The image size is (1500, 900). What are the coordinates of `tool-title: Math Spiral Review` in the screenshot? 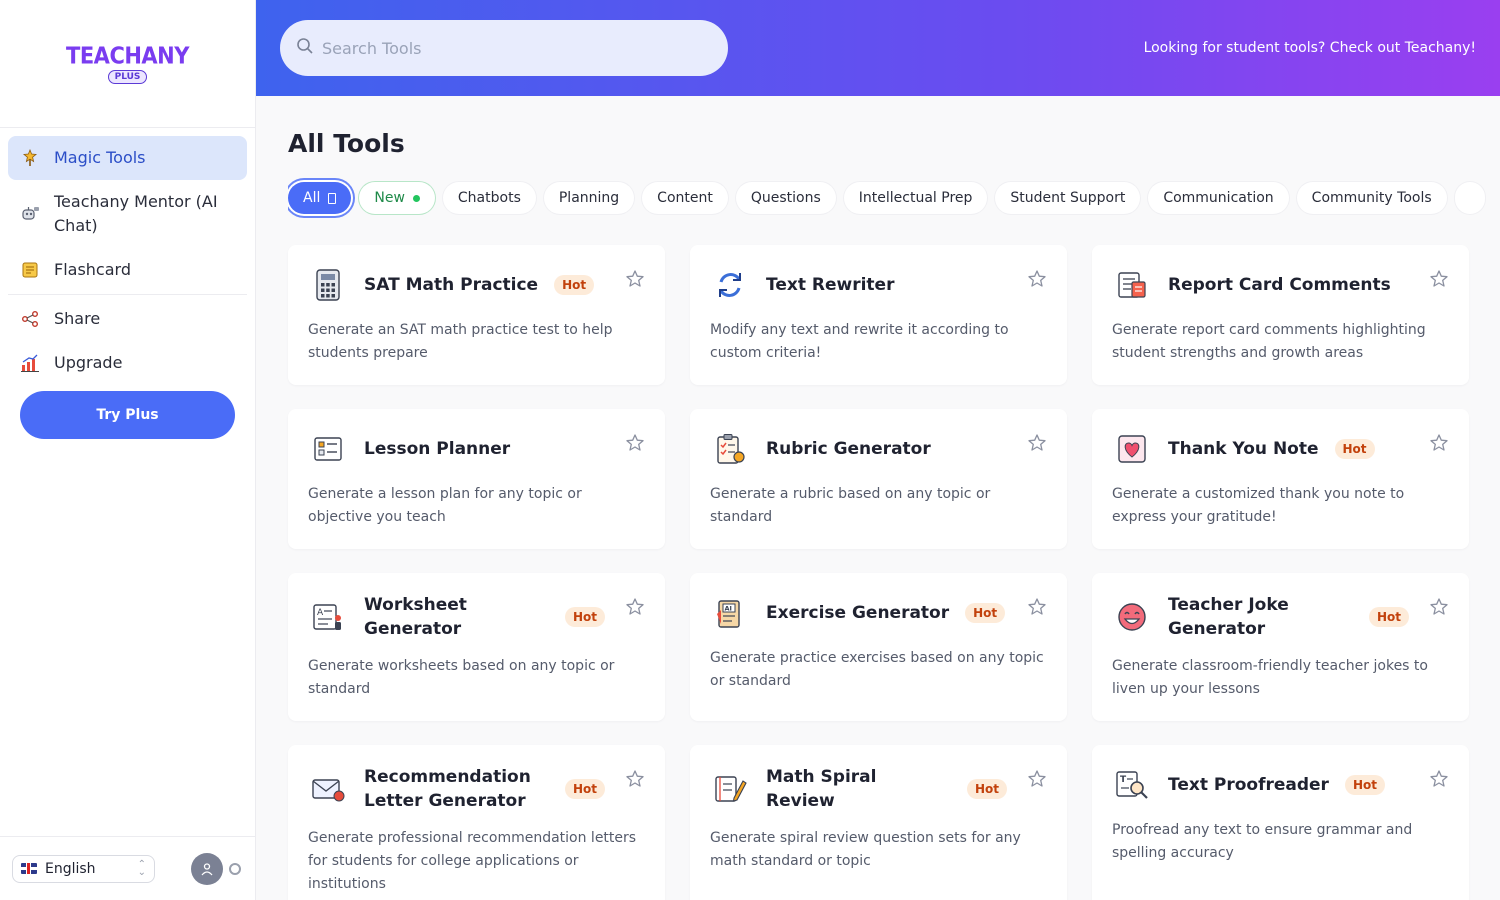 It's located at (821, 789).